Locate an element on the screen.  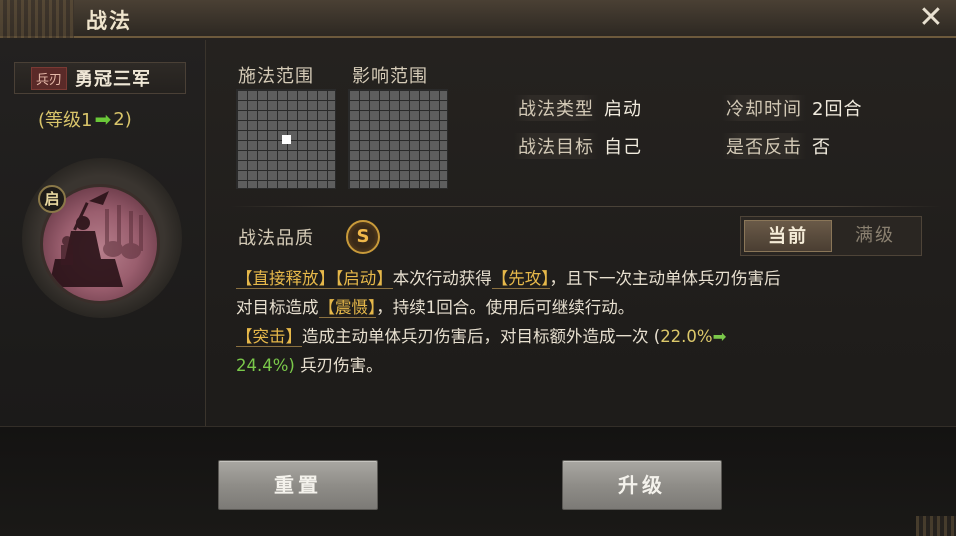
description-line-2: 对目标造成【震慑】，持续1回合。使用后可继续行动。 is located at coordinates (590, 307).